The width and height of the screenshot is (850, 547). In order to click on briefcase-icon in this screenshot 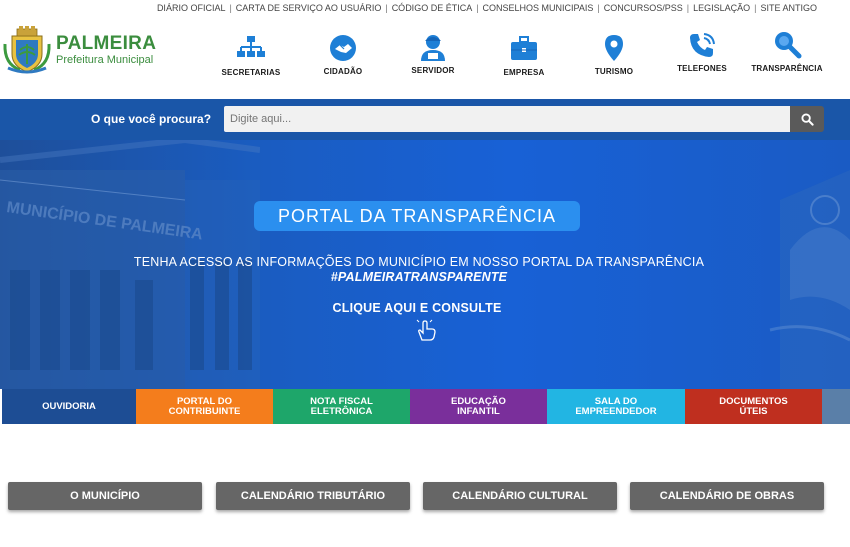, I will do `click(524, 48)`.